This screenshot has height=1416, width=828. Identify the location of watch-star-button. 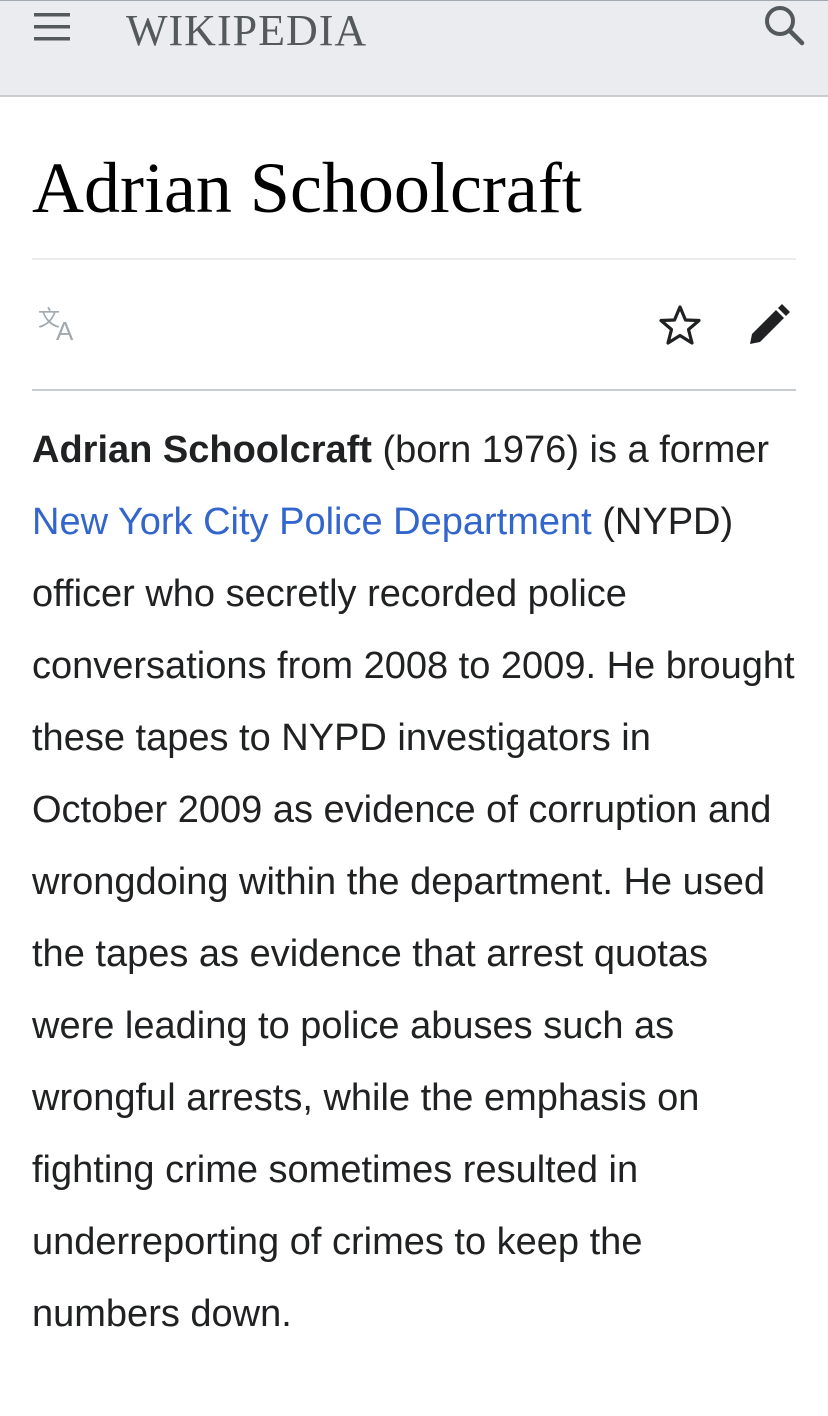
(680, 326).